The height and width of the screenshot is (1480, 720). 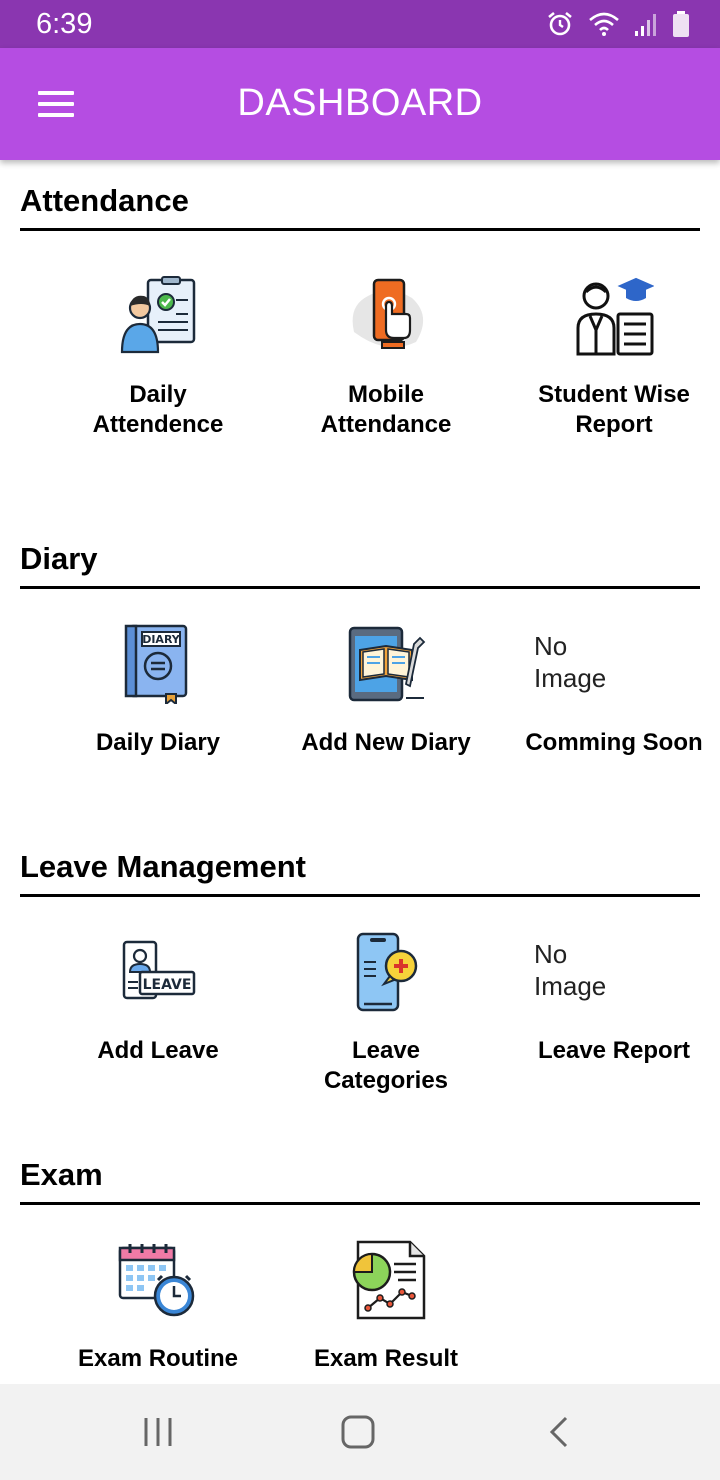 I want to click on status-time: 6:39, so click(x=64, y=24).